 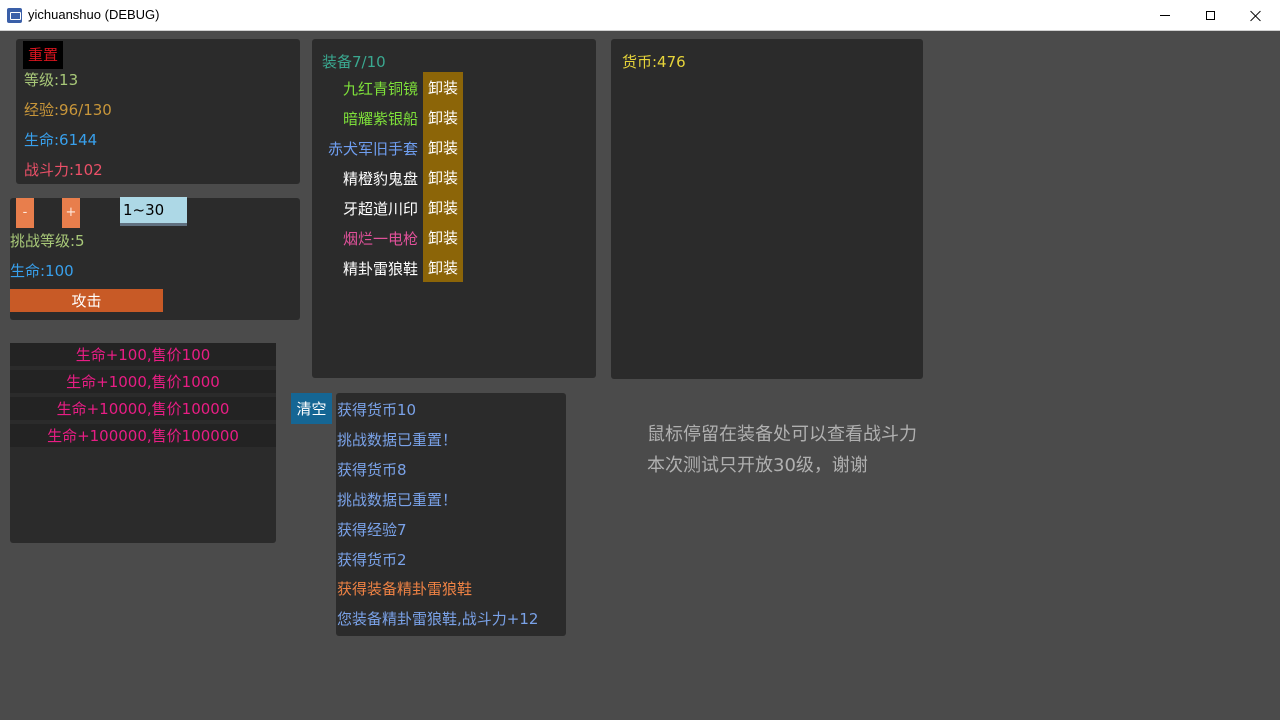 What do you see at coordinates (51, 80) in the screenshot?
I see `player-level: 等级:13` at bounding box center [51, 80].